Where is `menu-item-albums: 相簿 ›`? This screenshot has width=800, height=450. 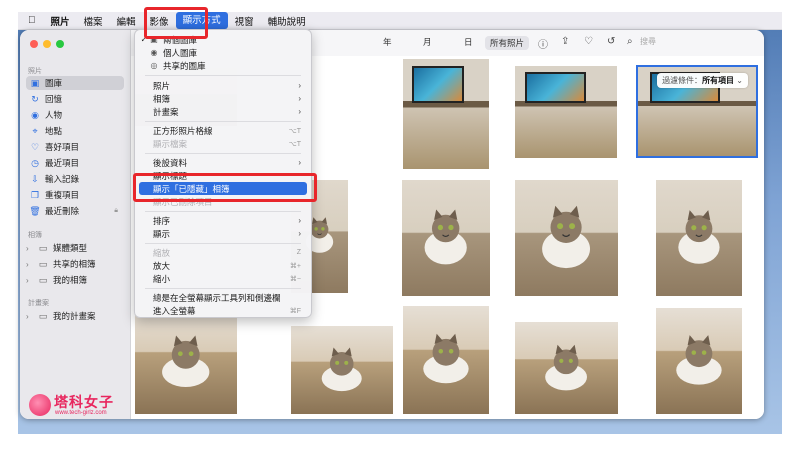
menu-item-albums: 相簿 › is located at coordinates (223, 98).